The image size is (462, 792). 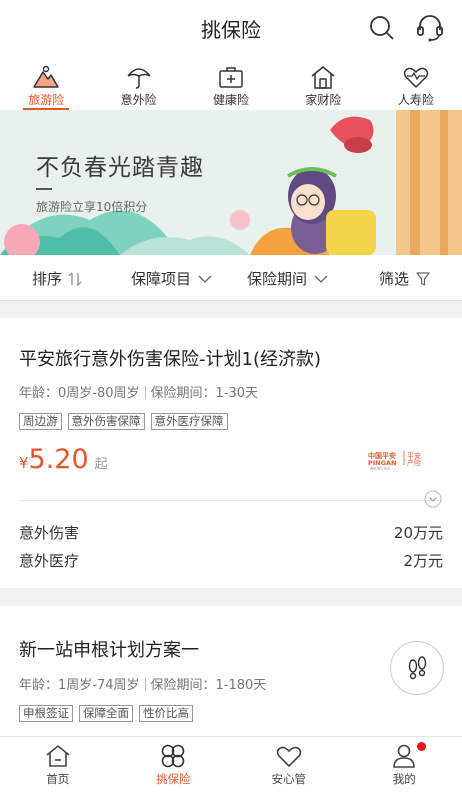 I want to click on category-tabs: 旅游险 意外险 健康险 家财险 人寿险, so click(x=231, y=83).